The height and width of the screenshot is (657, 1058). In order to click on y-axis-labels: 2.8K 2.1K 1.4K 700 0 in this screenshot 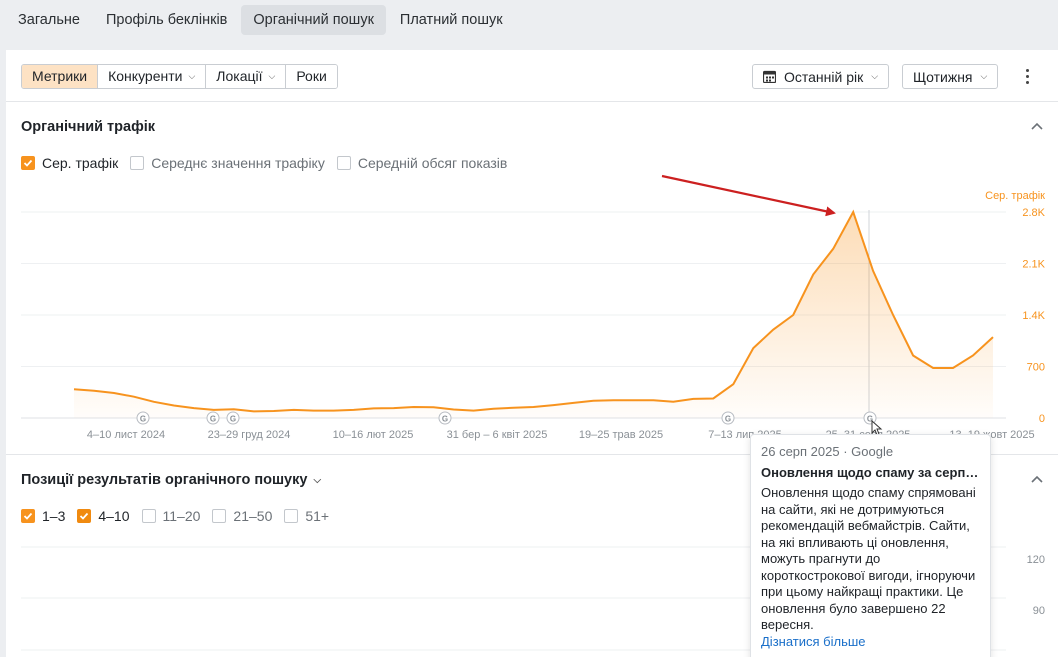, I will do `click(1033, 316)`.